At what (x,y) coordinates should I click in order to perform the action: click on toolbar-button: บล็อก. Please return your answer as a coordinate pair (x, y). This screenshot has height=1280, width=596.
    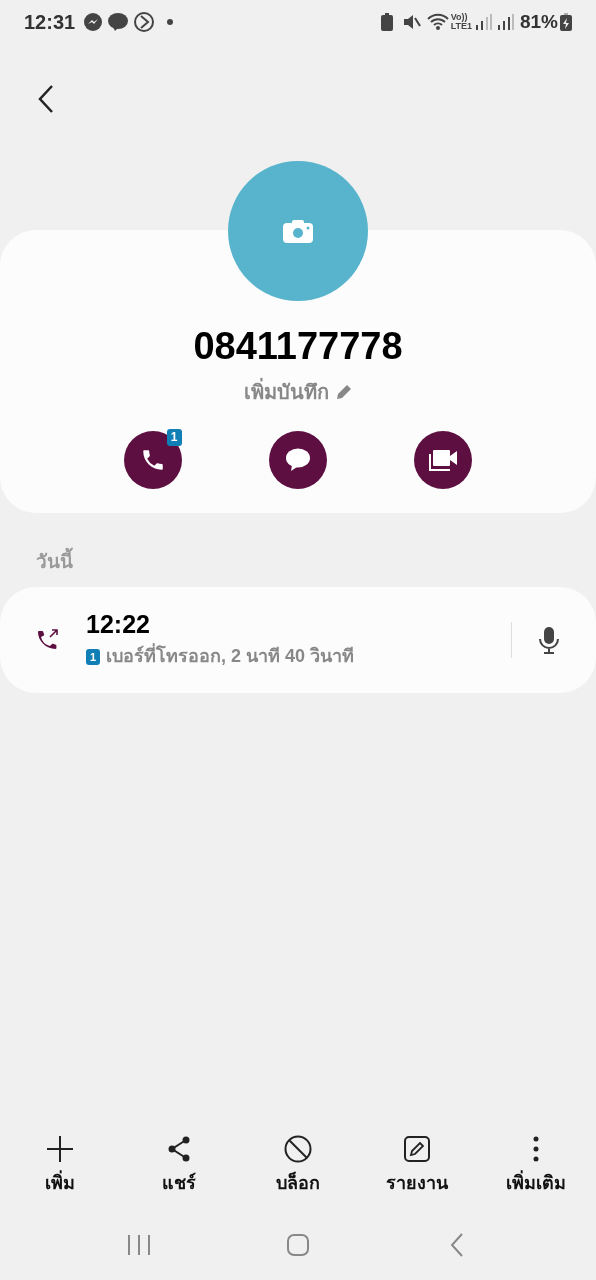
    Looking at the image, I should click on (298, 1165).